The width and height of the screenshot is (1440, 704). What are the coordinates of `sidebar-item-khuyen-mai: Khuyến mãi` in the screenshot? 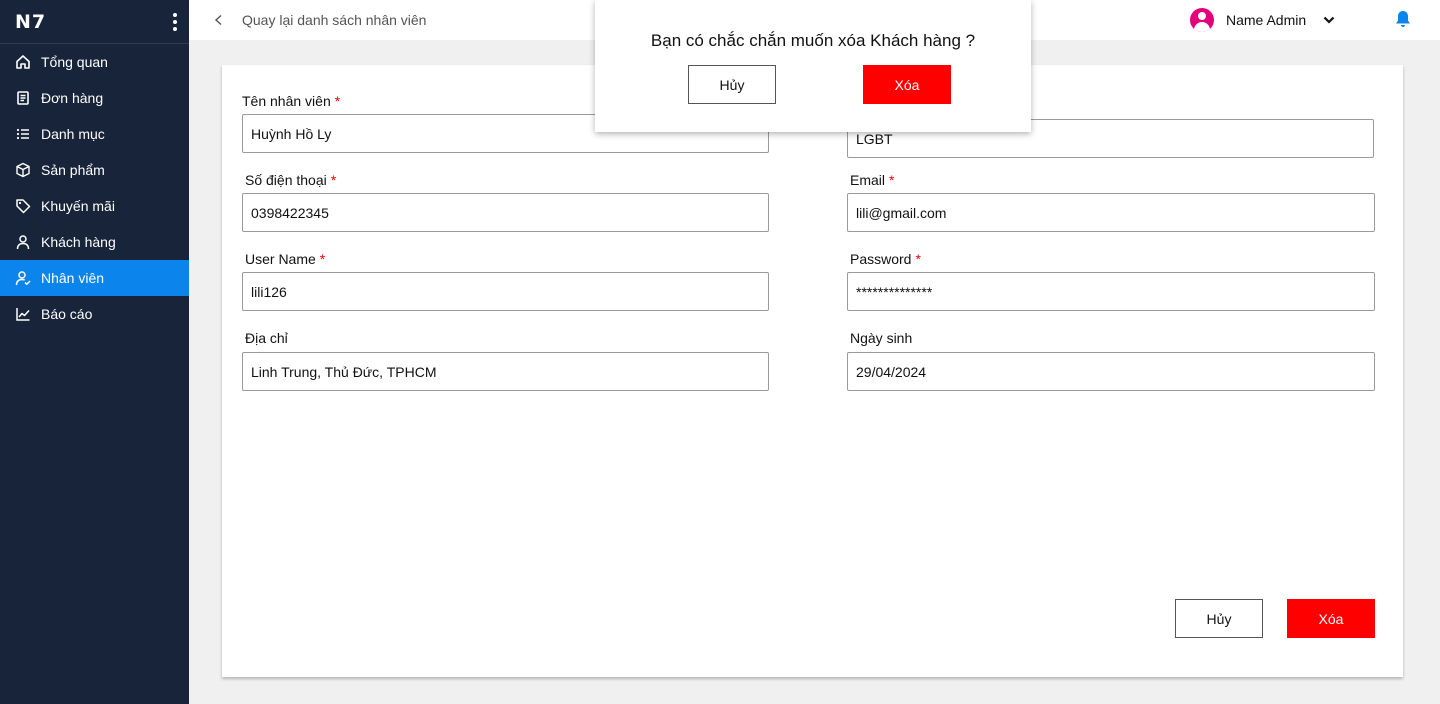 It's located at (94, 206).